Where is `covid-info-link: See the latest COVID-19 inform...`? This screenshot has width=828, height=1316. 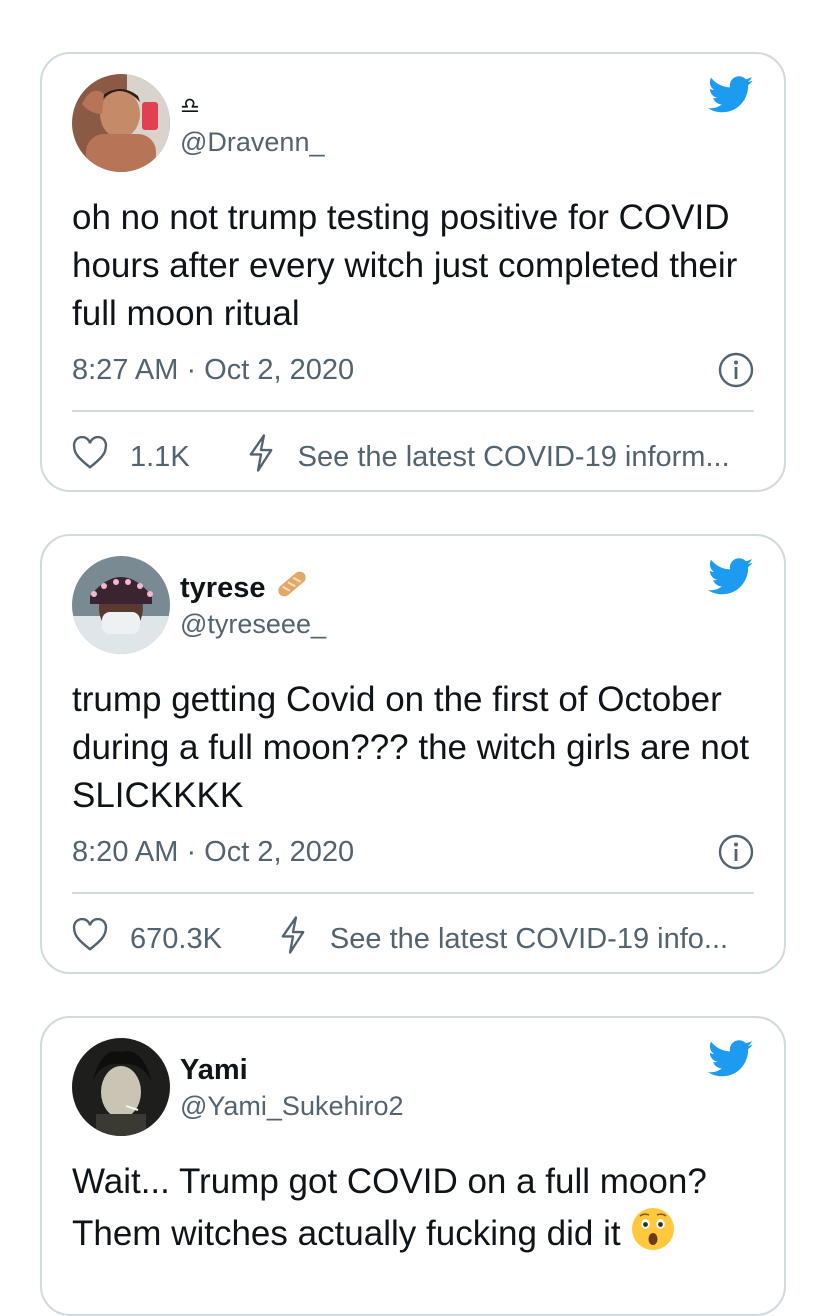
covid-info-link: See the latest COVID-19 inform... is located at coordinates (514, 457).